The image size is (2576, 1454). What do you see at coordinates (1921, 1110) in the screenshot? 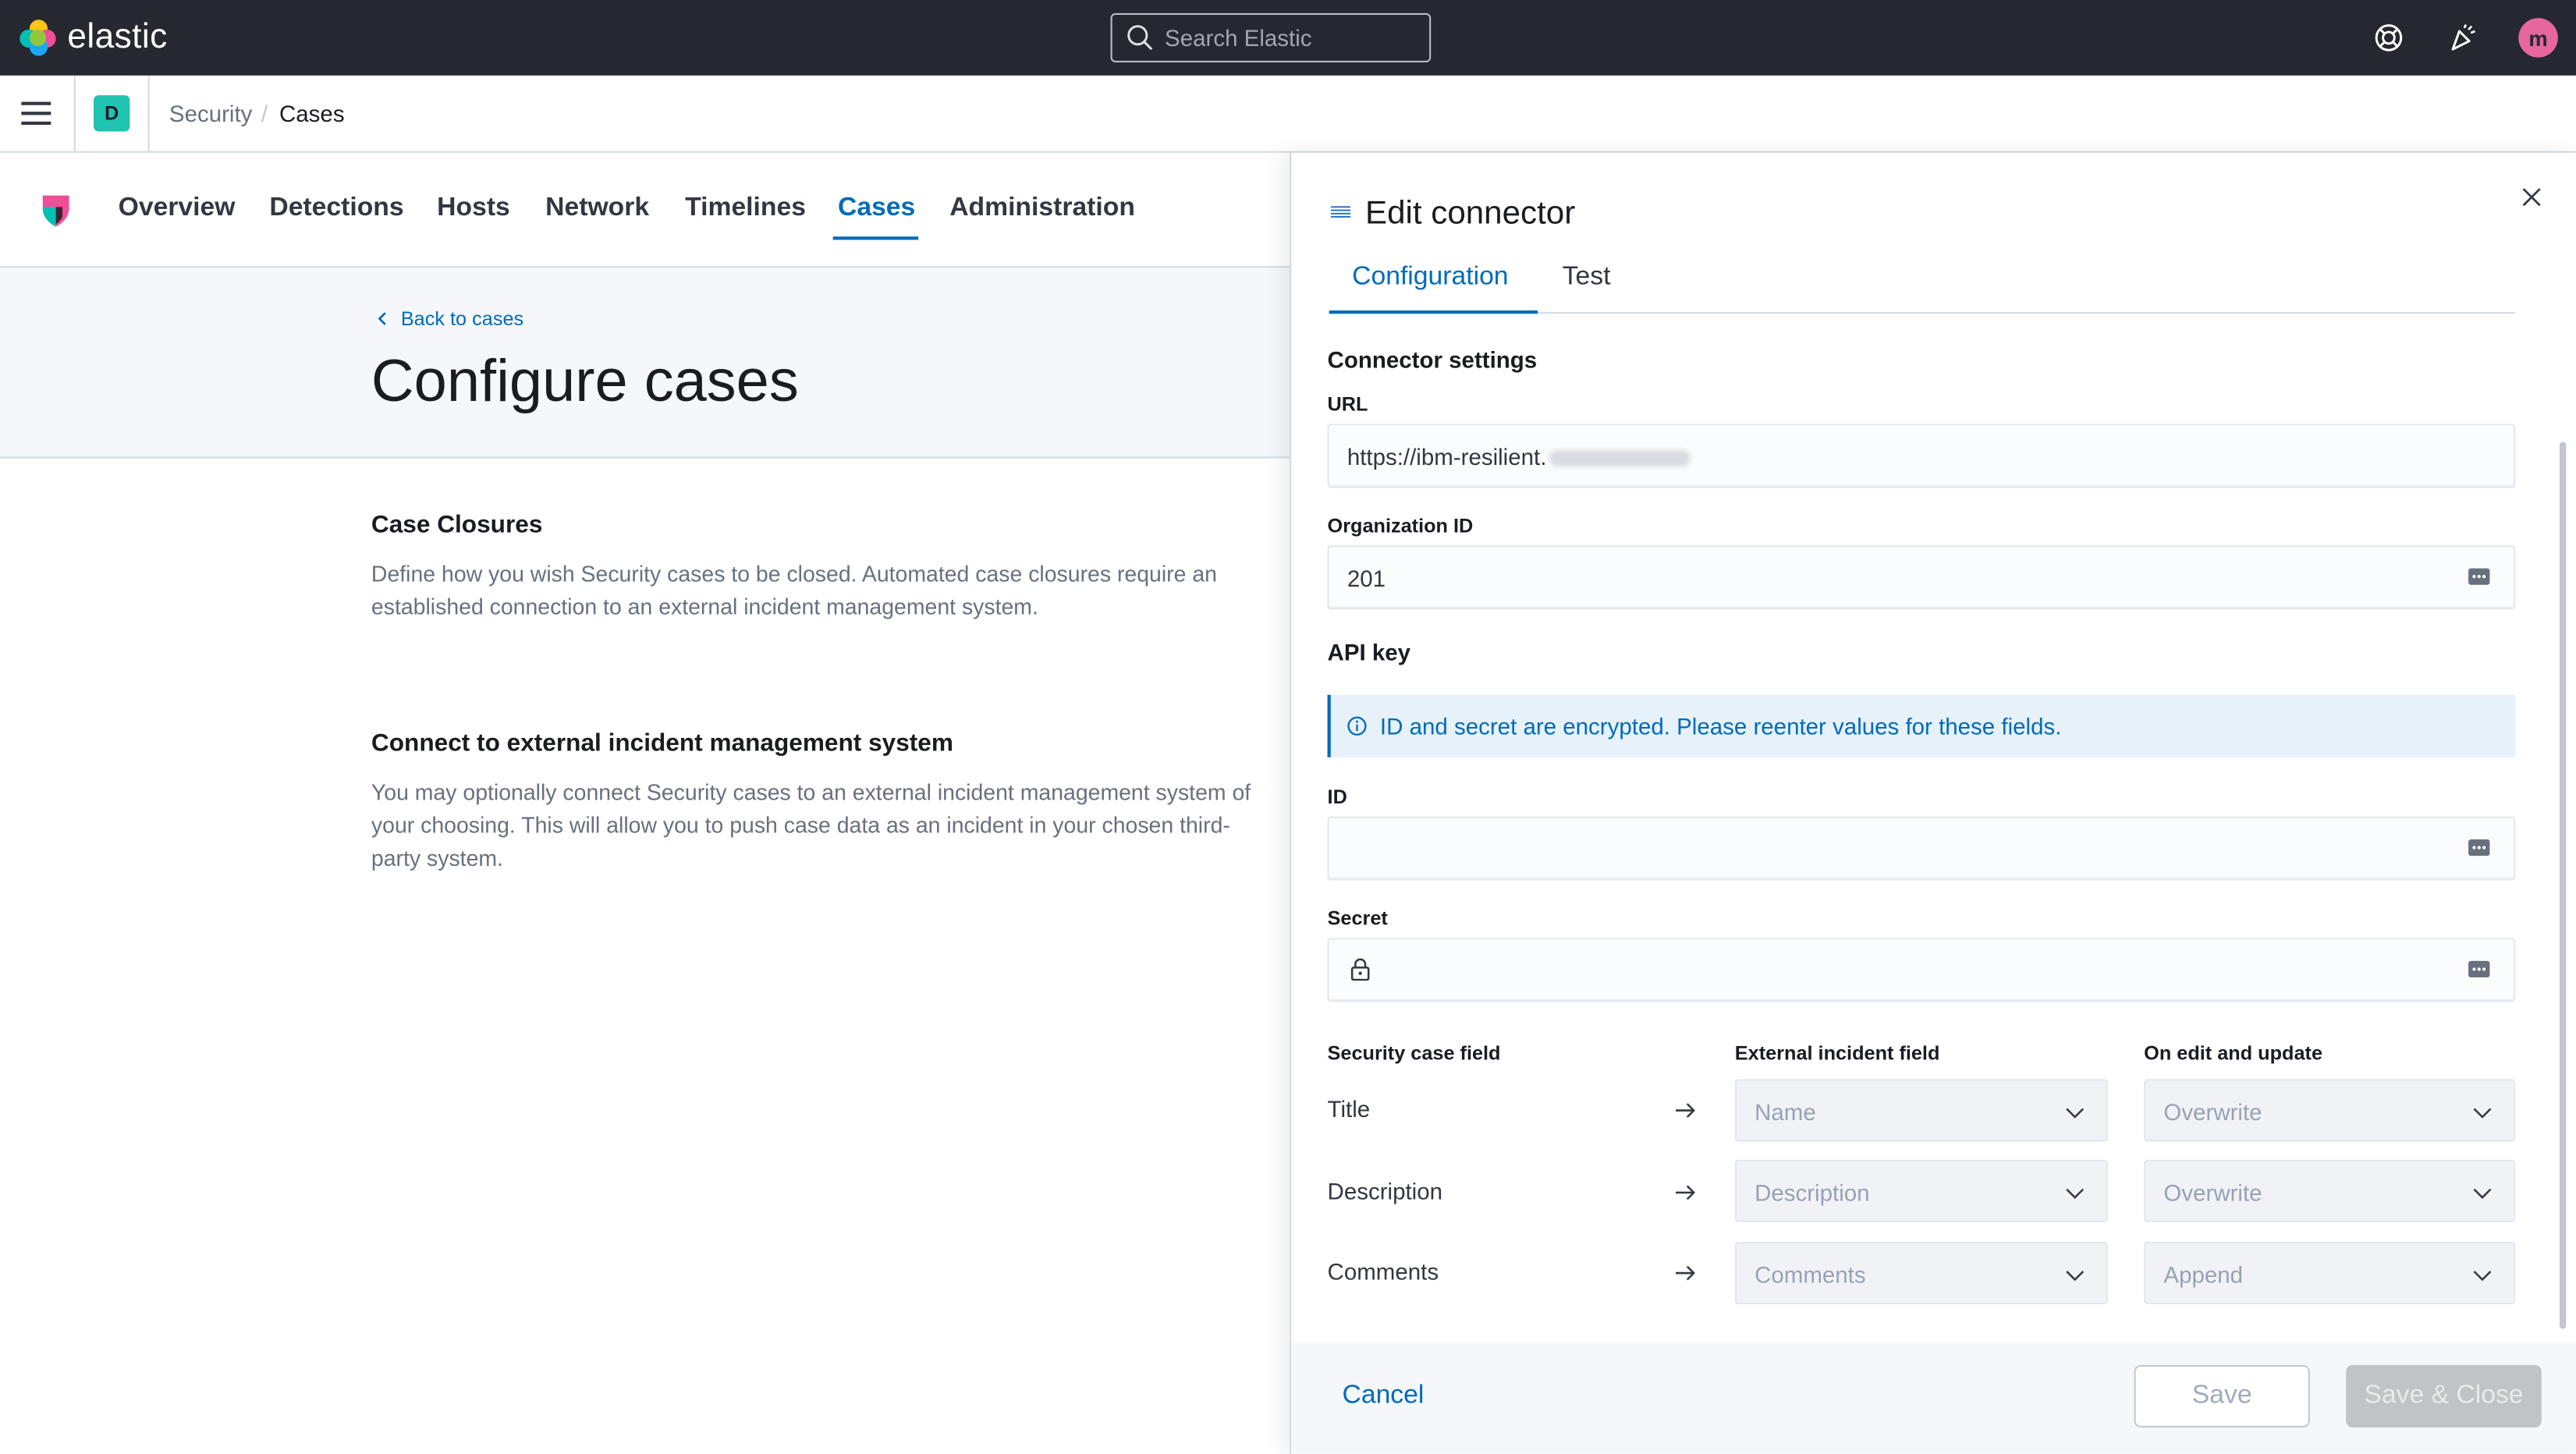
I see `external-field-select-title: Name` at bounding box center [1921, 1110].